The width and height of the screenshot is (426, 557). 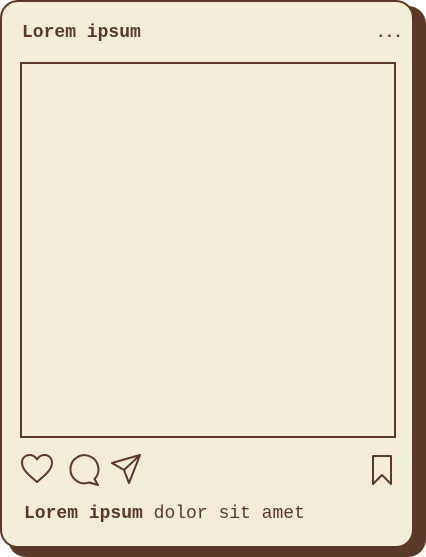 What do you see at coordinates (84, 470) in the screenshot?
I see `comment-icon` at bounding box center [84, 470].